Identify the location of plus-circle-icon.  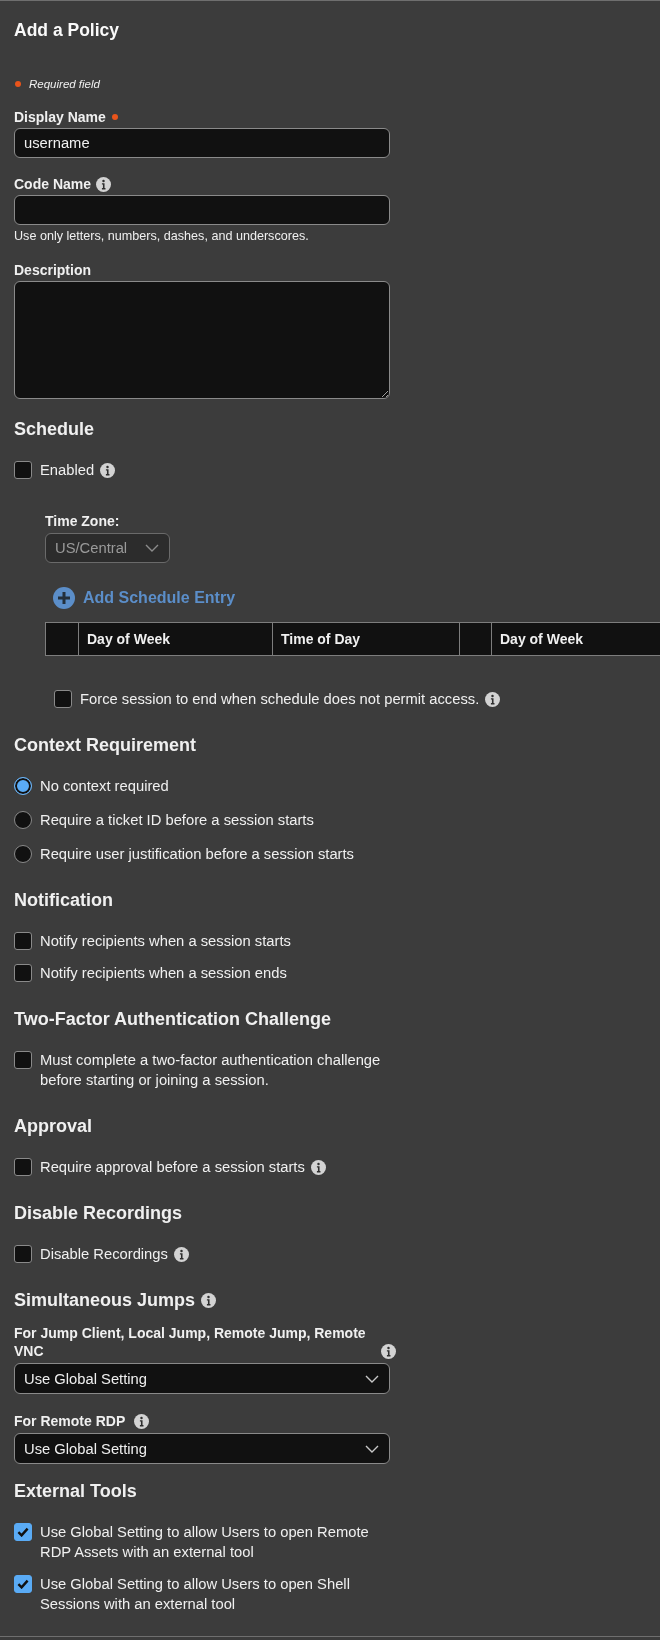
(64, 598).